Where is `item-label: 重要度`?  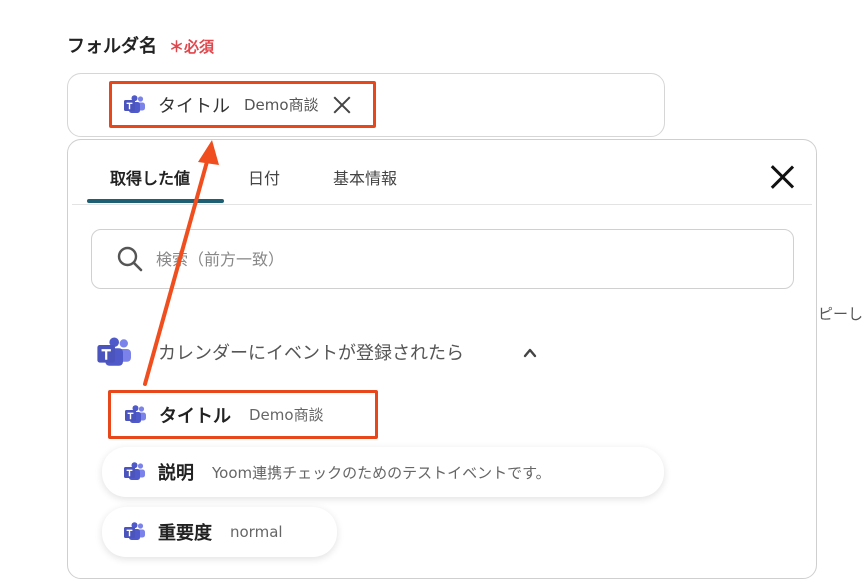
item-label: 重要度 is located at coordinates (185, 533).